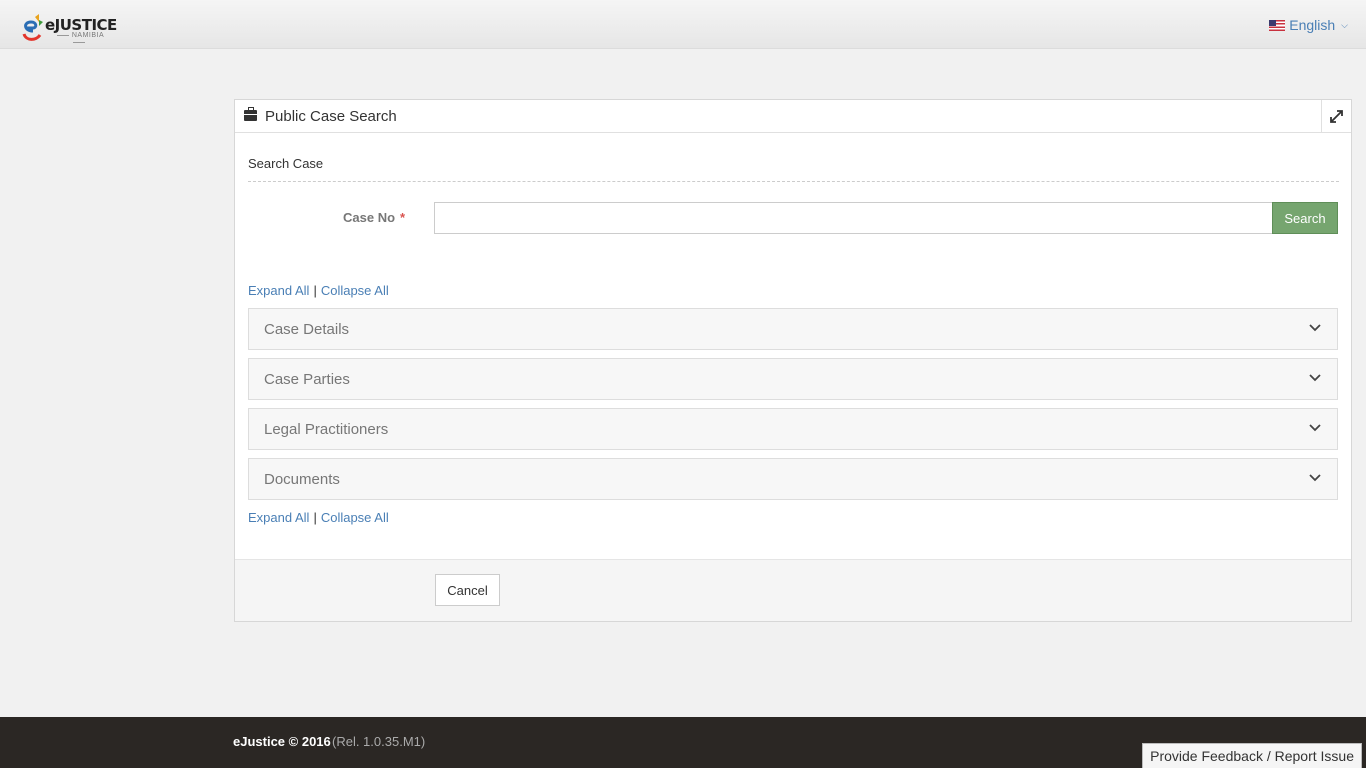 Image resolution: width=1366 pixels, height=768 pixels. I want to click on logo-subtitle: NAMIBIA, so click(79, 39).